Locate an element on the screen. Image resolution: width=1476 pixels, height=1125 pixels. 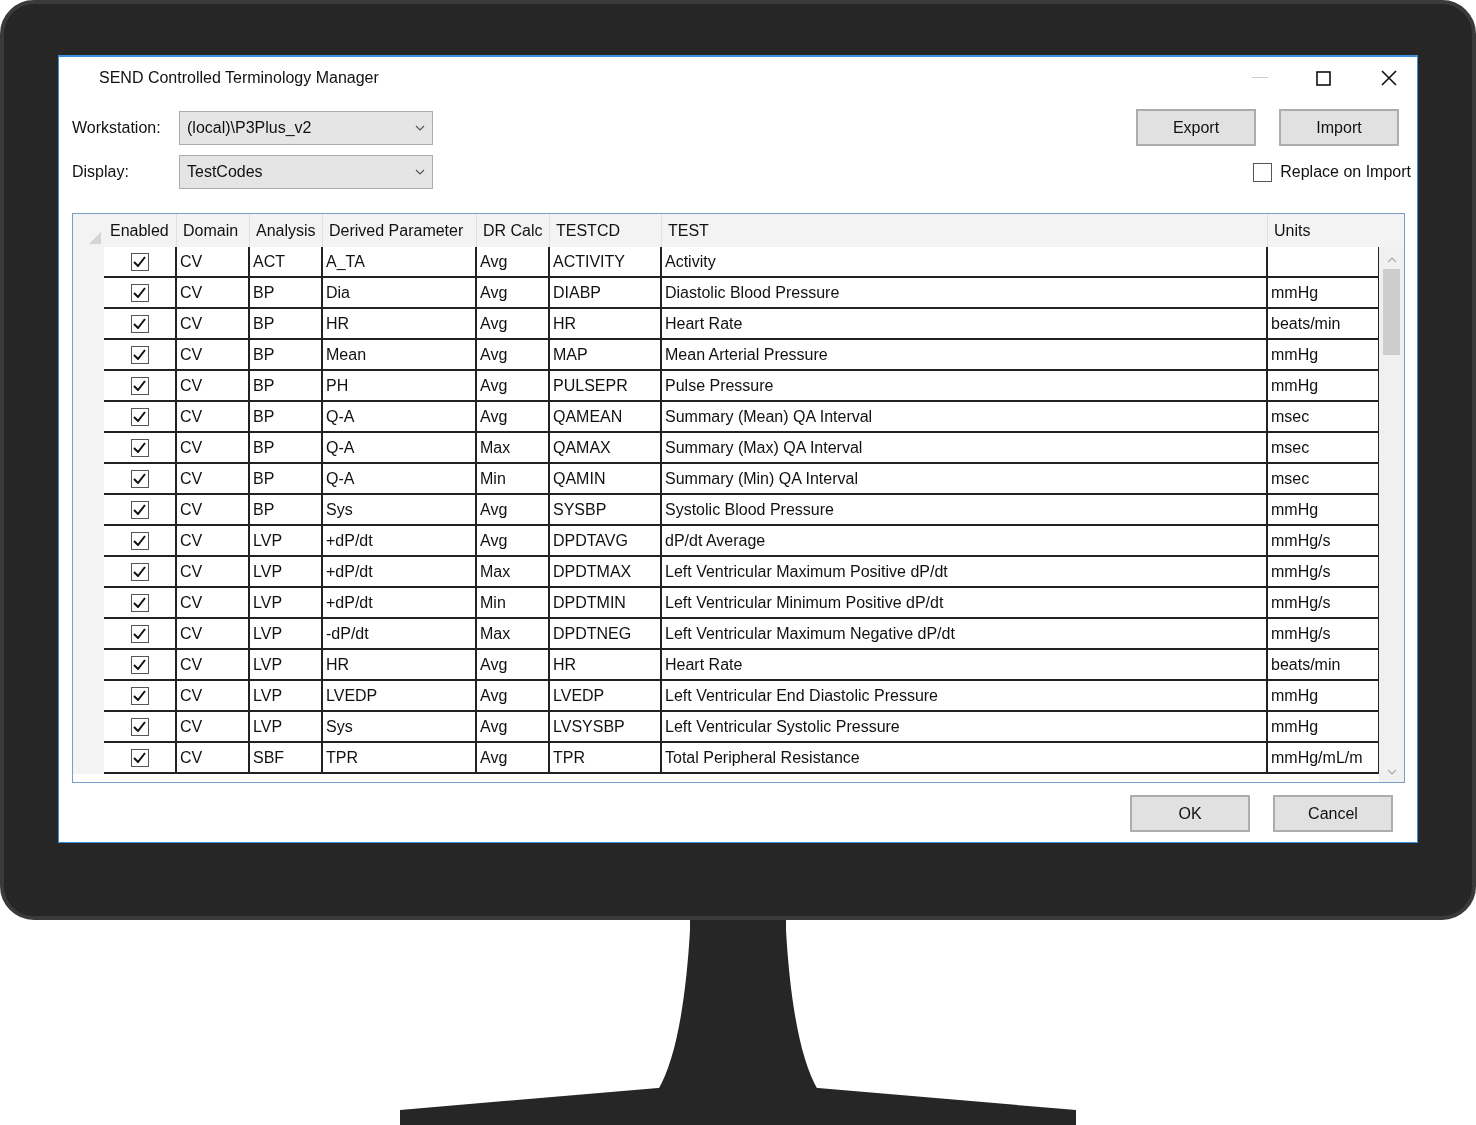
table-cell: +dP/dt is located at coordinates (400, 572).